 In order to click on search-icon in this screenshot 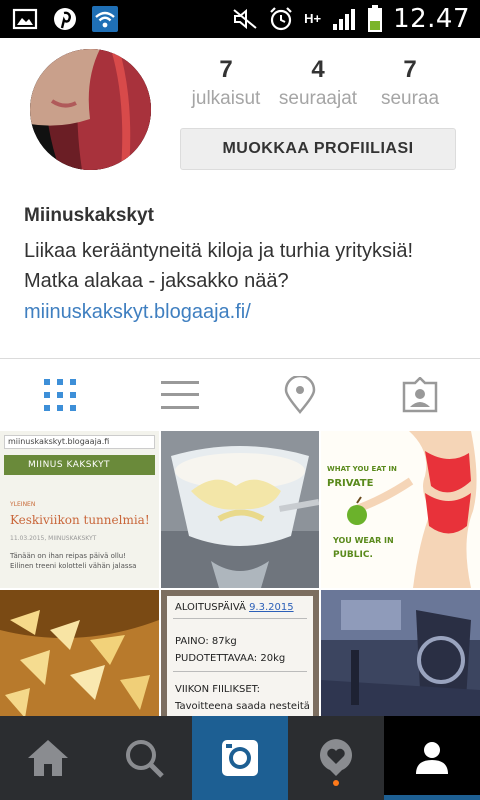, I will do `click(145, 759)`.